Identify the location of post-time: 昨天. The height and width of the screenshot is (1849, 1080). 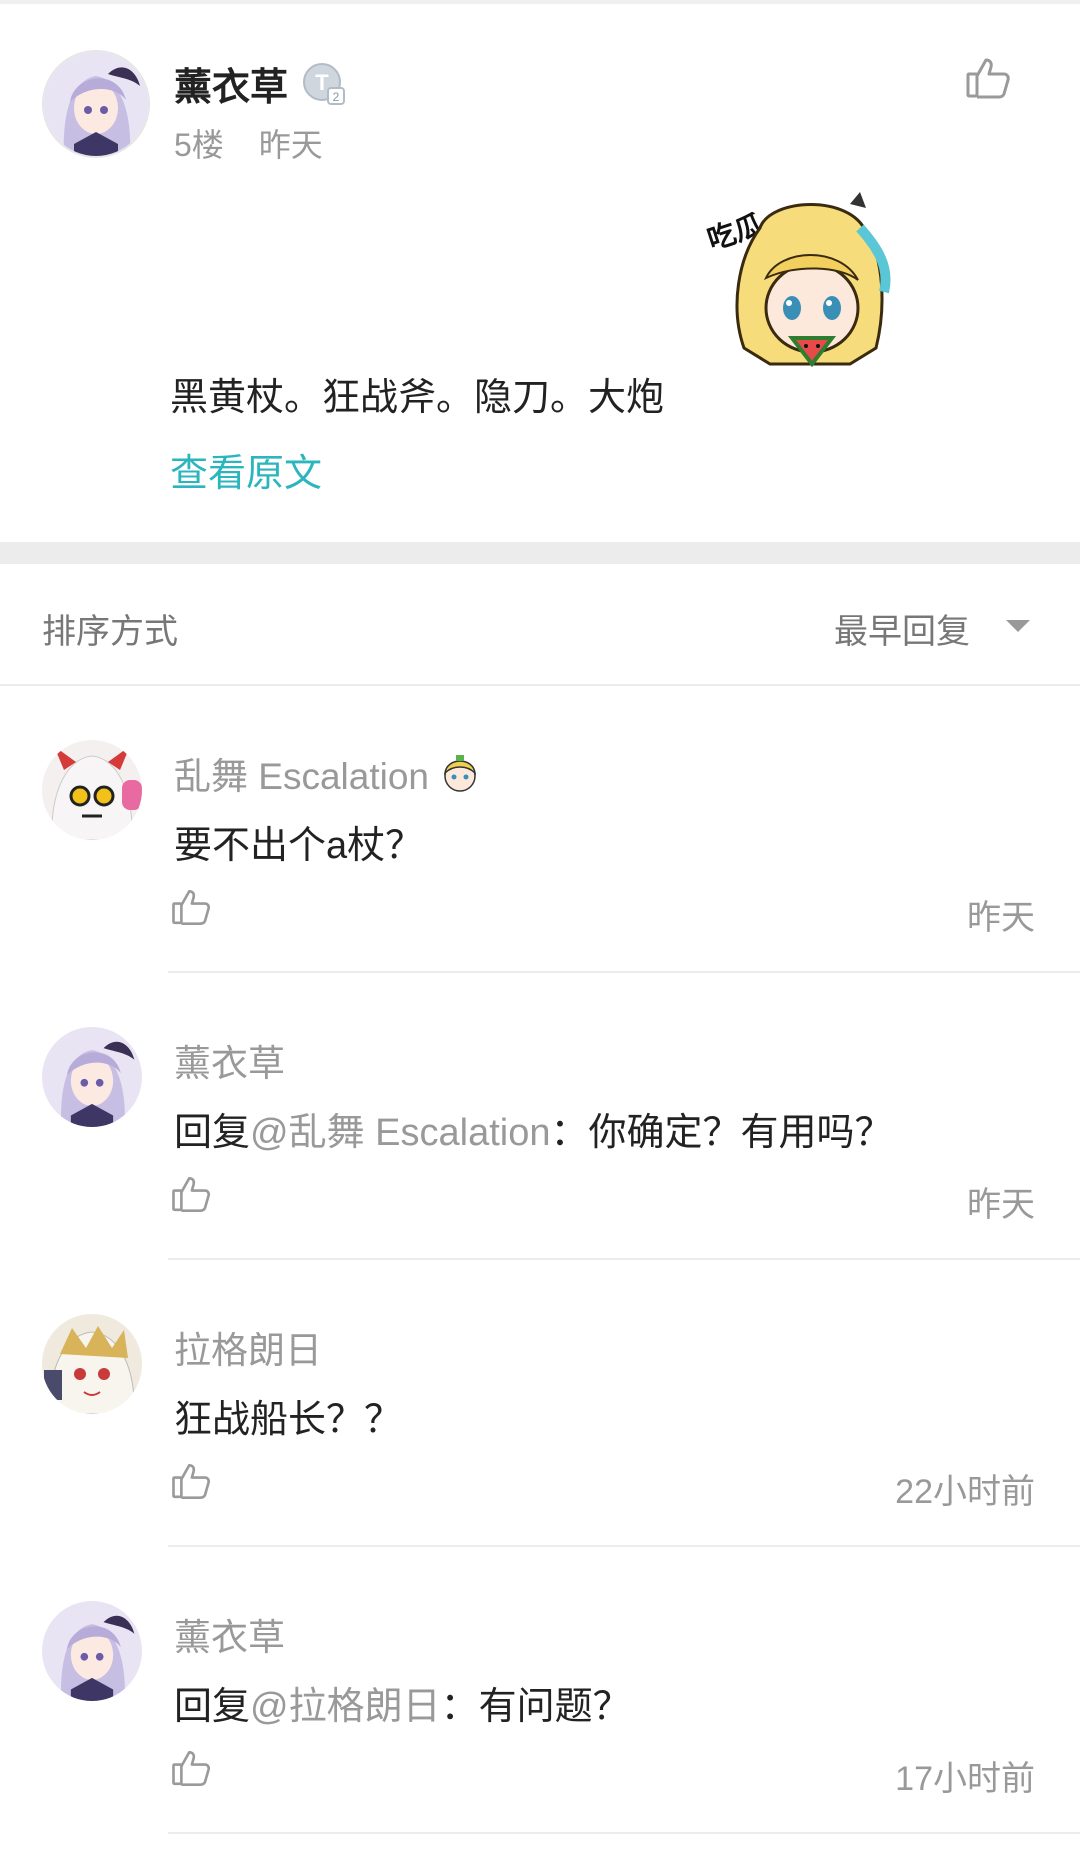
(290, 145).